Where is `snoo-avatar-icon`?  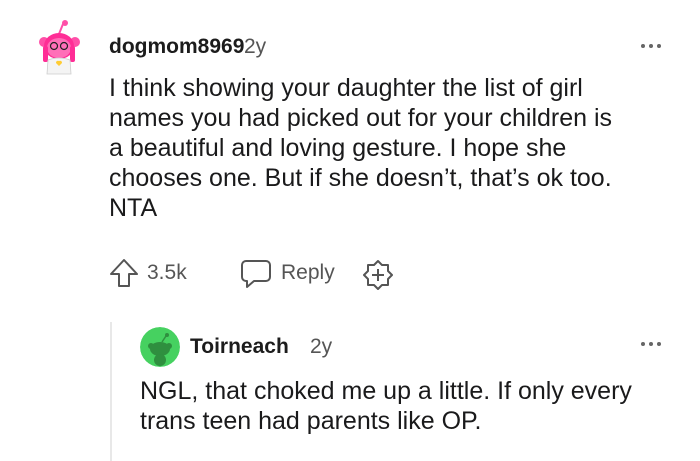 snoo-avatar-icon is located at coordinates (160, 347).